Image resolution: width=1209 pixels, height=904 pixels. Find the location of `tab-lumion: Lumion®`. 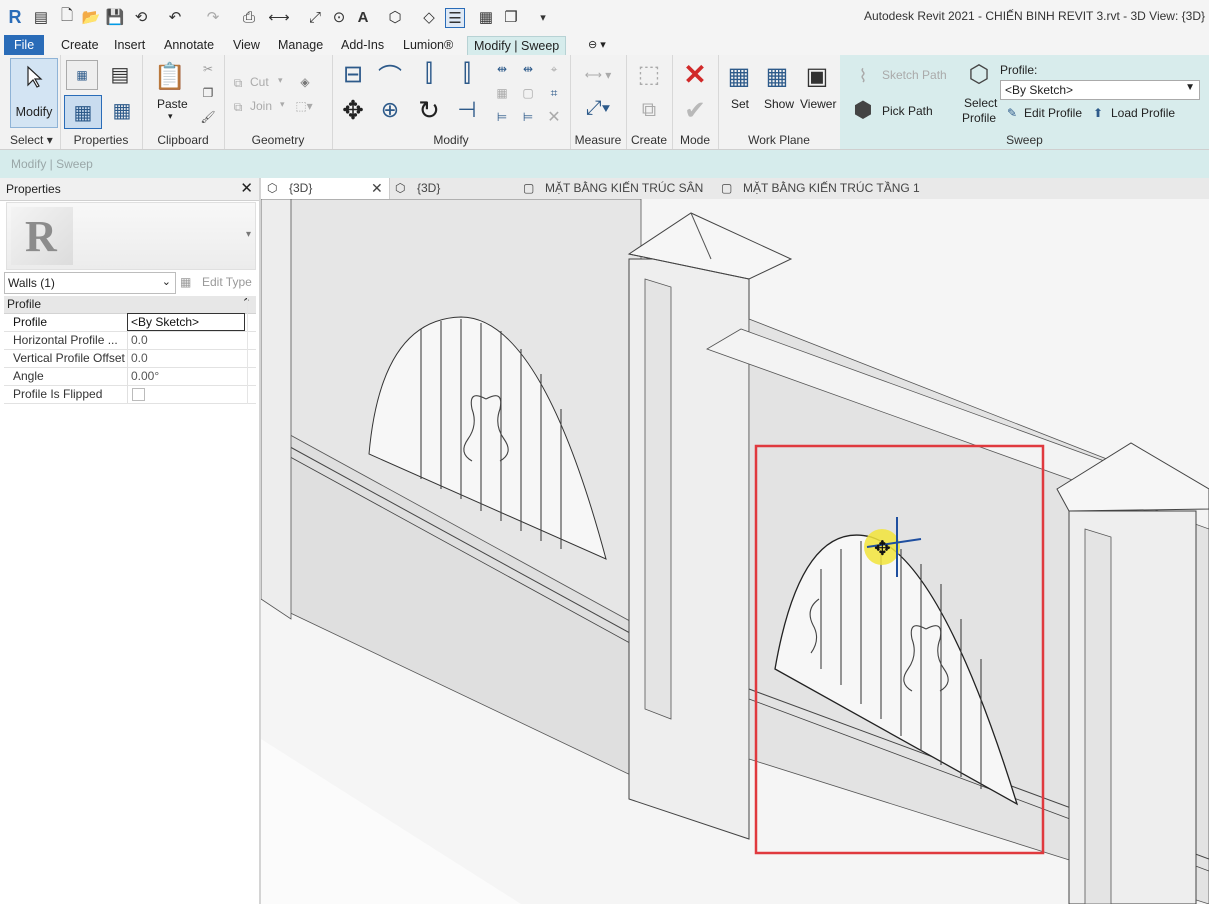

tab-lumion: Lumion® is located at coordinates (428, 45).